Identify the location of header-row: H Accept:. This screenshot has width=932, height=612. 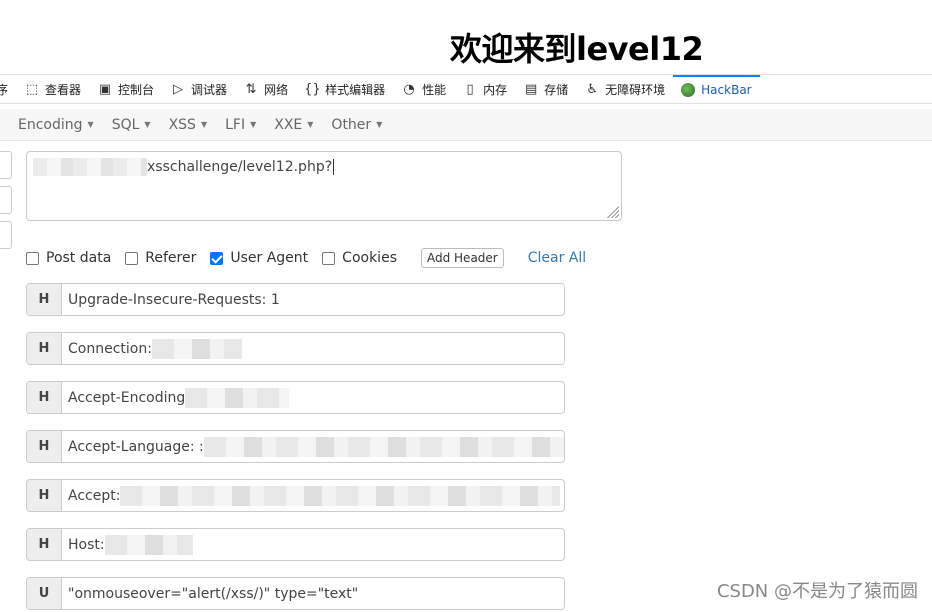
(295, 495).